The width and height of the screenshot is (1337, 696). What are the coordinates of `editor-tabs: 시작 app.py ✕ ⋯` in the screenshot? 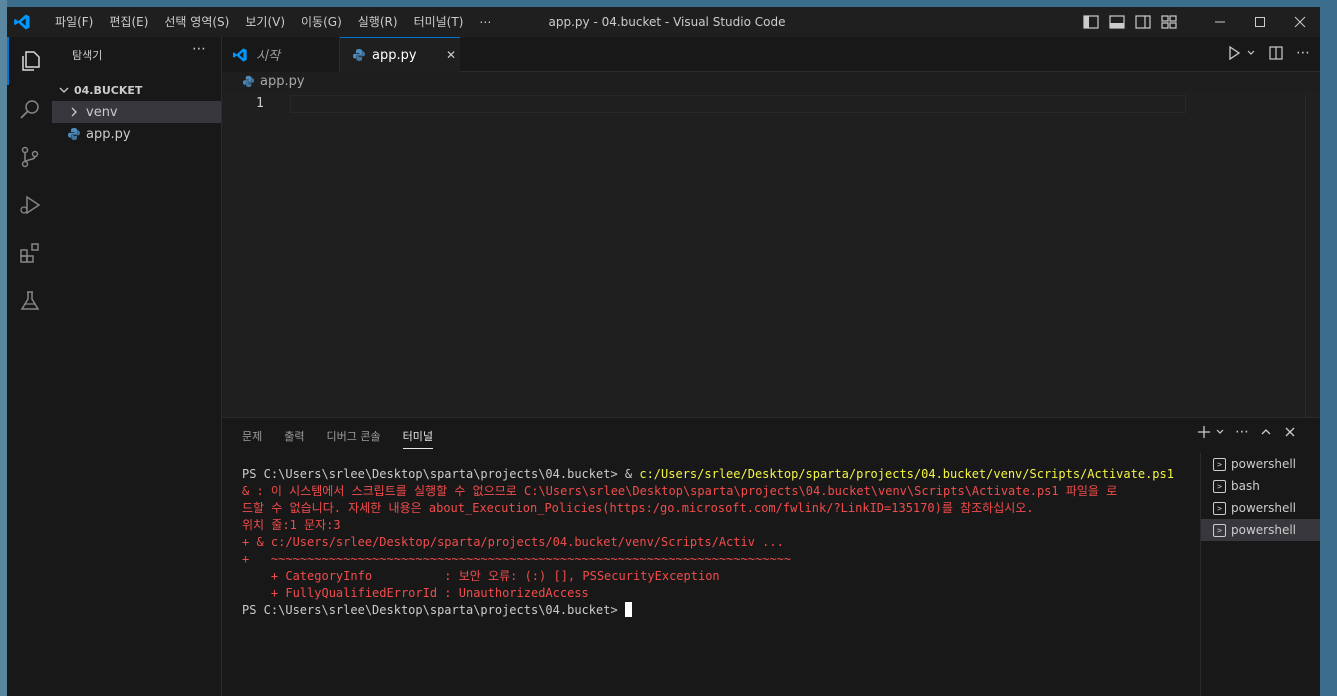 It's located at (771, 54).